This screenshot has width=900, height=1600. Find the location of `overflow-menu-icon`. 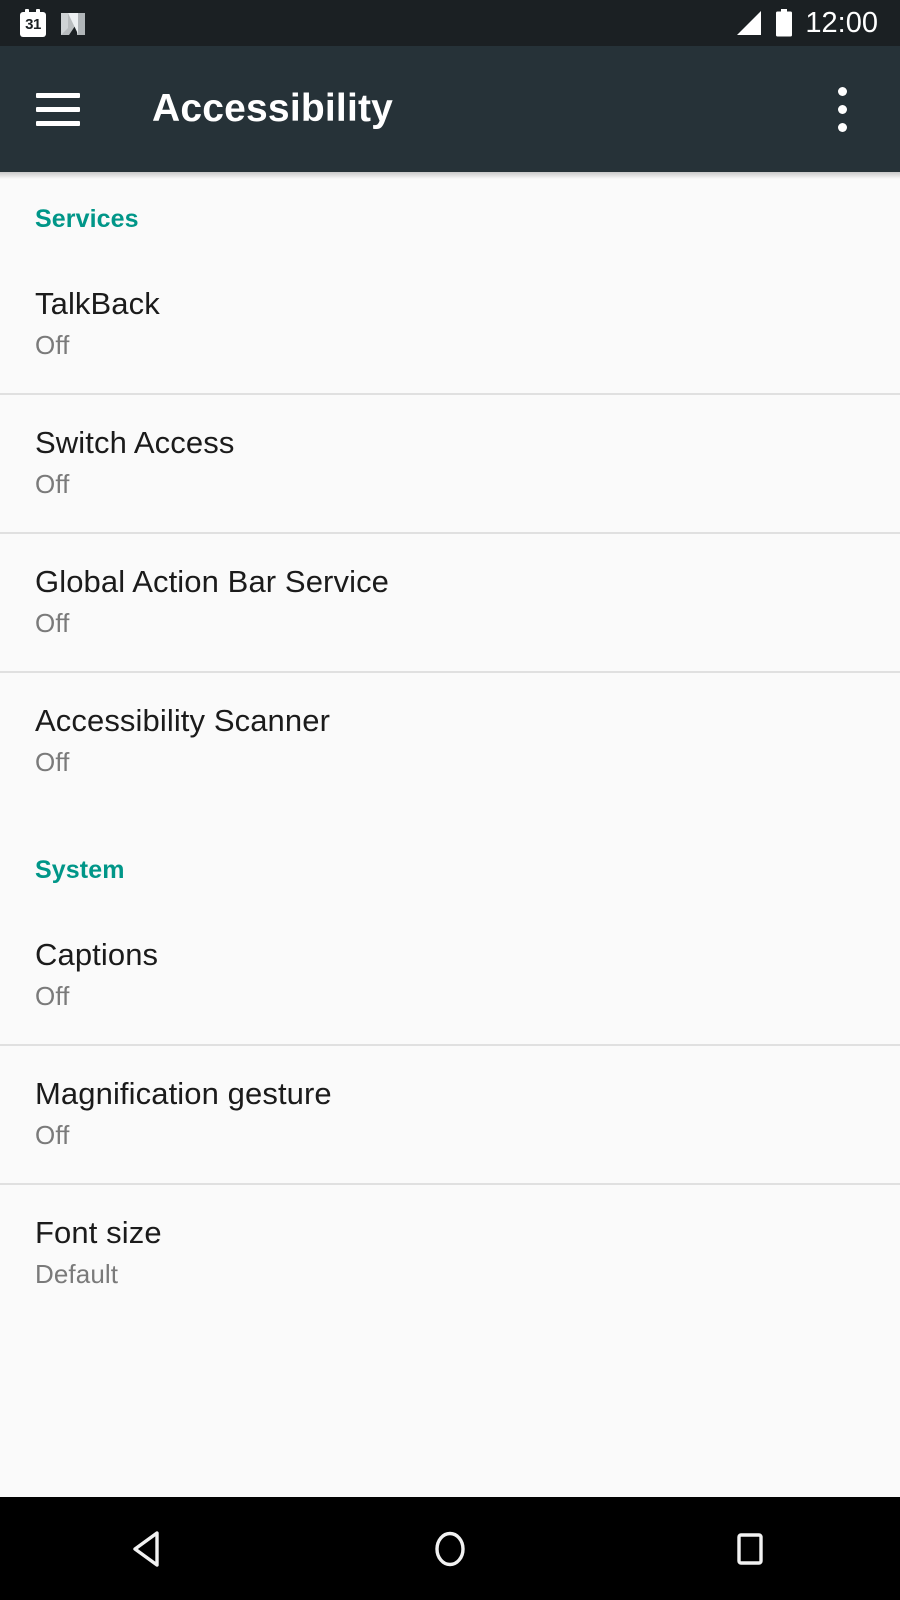

overflow-menu-icon is located at coordinates (842, 109).